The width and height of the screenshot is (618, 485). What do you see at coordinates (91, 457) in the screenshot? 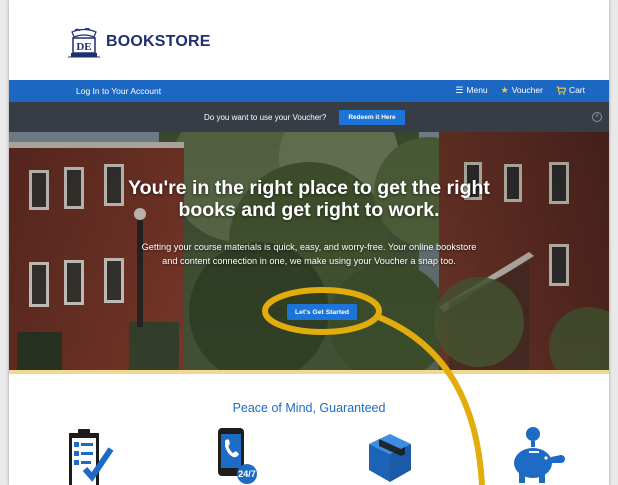
I see `checklist-clipboard-icon` at bounding box center [91, 457].